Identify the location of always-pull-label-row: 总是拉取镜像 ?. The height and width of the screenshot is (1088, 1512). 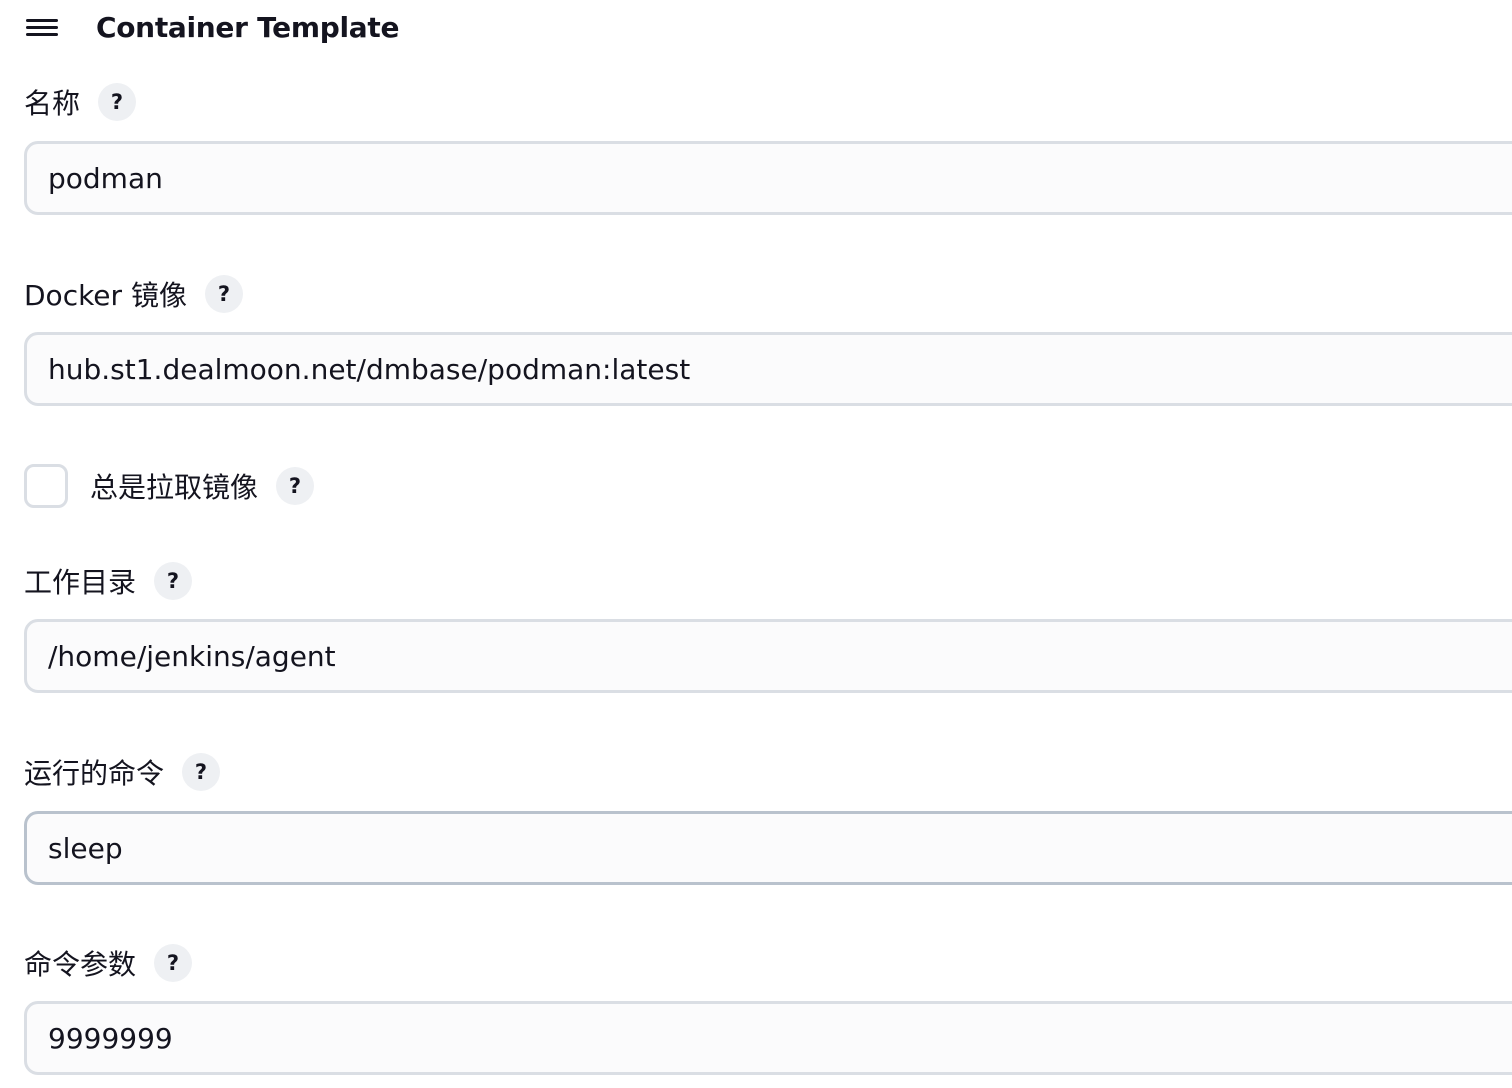
(202, 486).